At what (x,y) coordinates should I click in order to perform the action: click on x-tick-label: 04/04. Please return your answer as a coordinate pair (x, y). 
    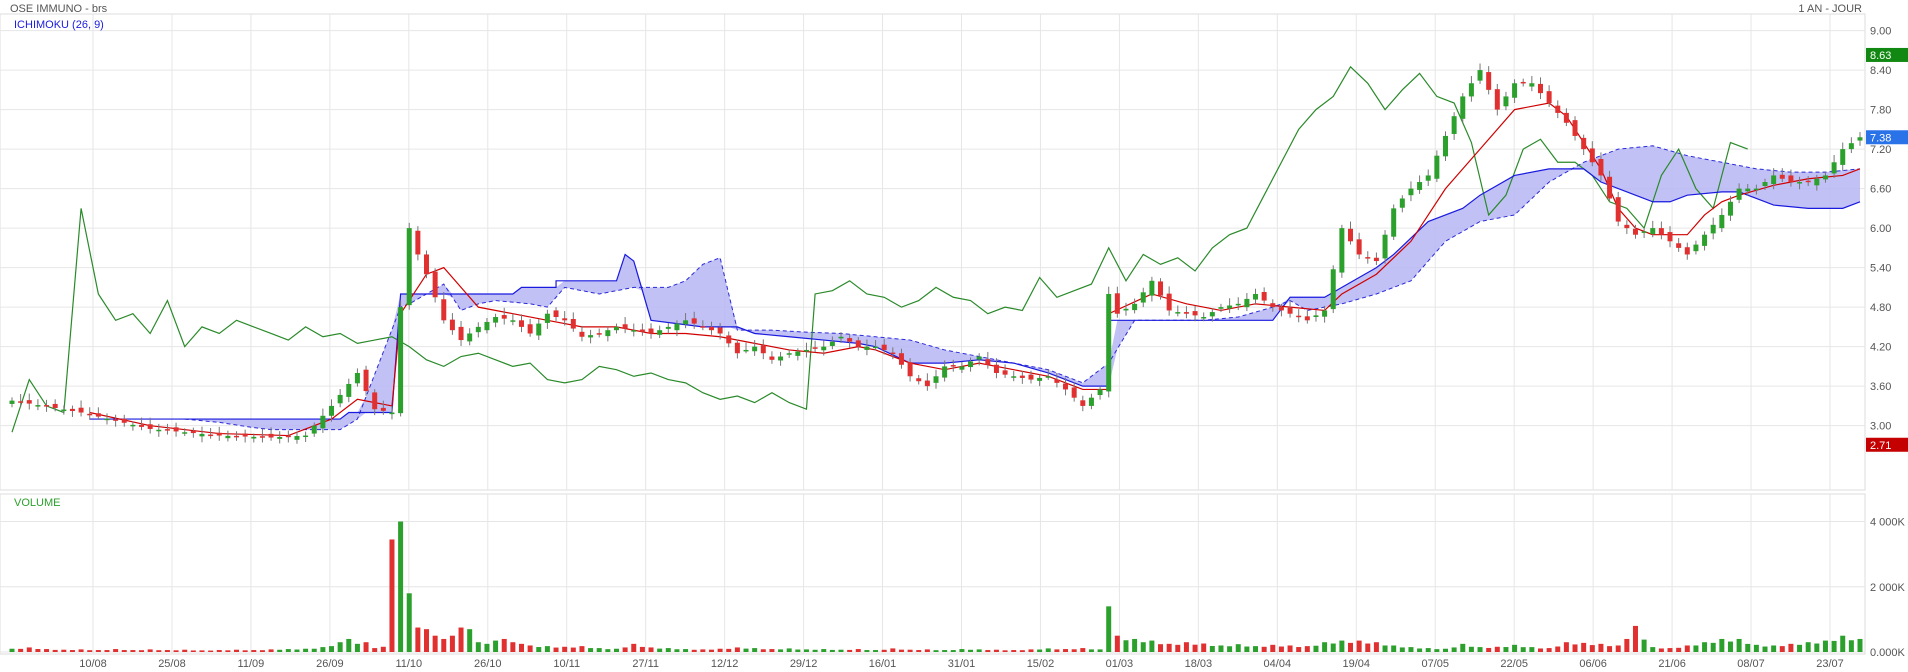
    Looking at the image, I should click on (1278, 664).